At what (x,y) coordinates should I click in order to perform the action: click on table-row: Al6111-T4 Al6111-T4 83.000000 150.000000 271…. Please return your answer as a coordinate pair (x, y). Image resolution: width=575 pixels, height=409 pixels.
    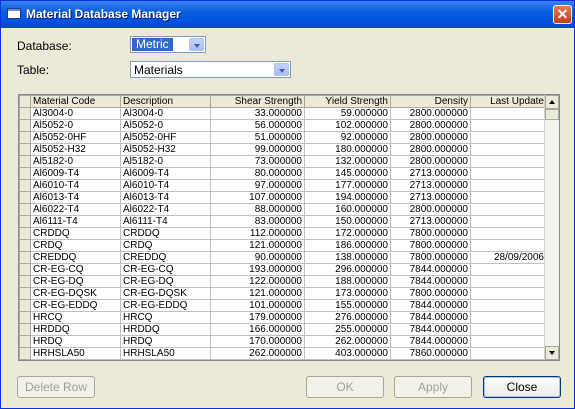
    Looking at the image, I should click on (283, 221).